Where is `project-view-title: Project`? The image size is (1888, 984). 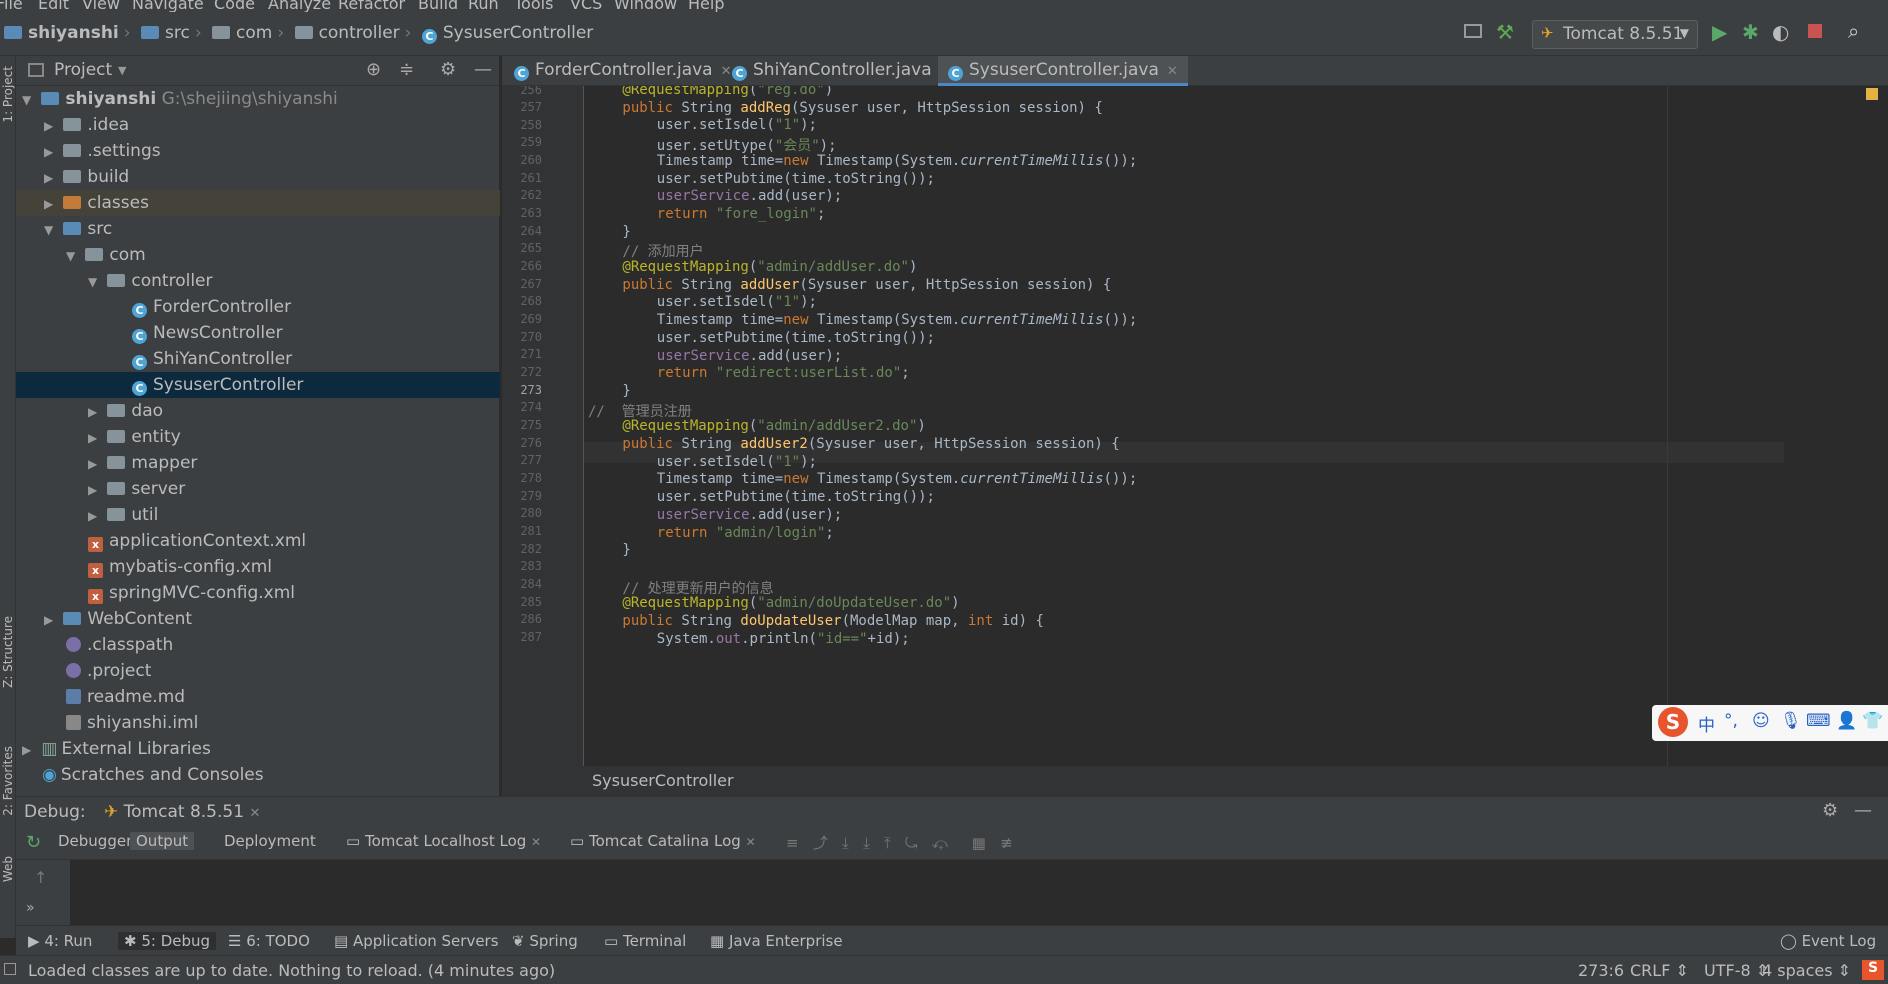
project-view-title: Project is located at coordinates (83, 70).